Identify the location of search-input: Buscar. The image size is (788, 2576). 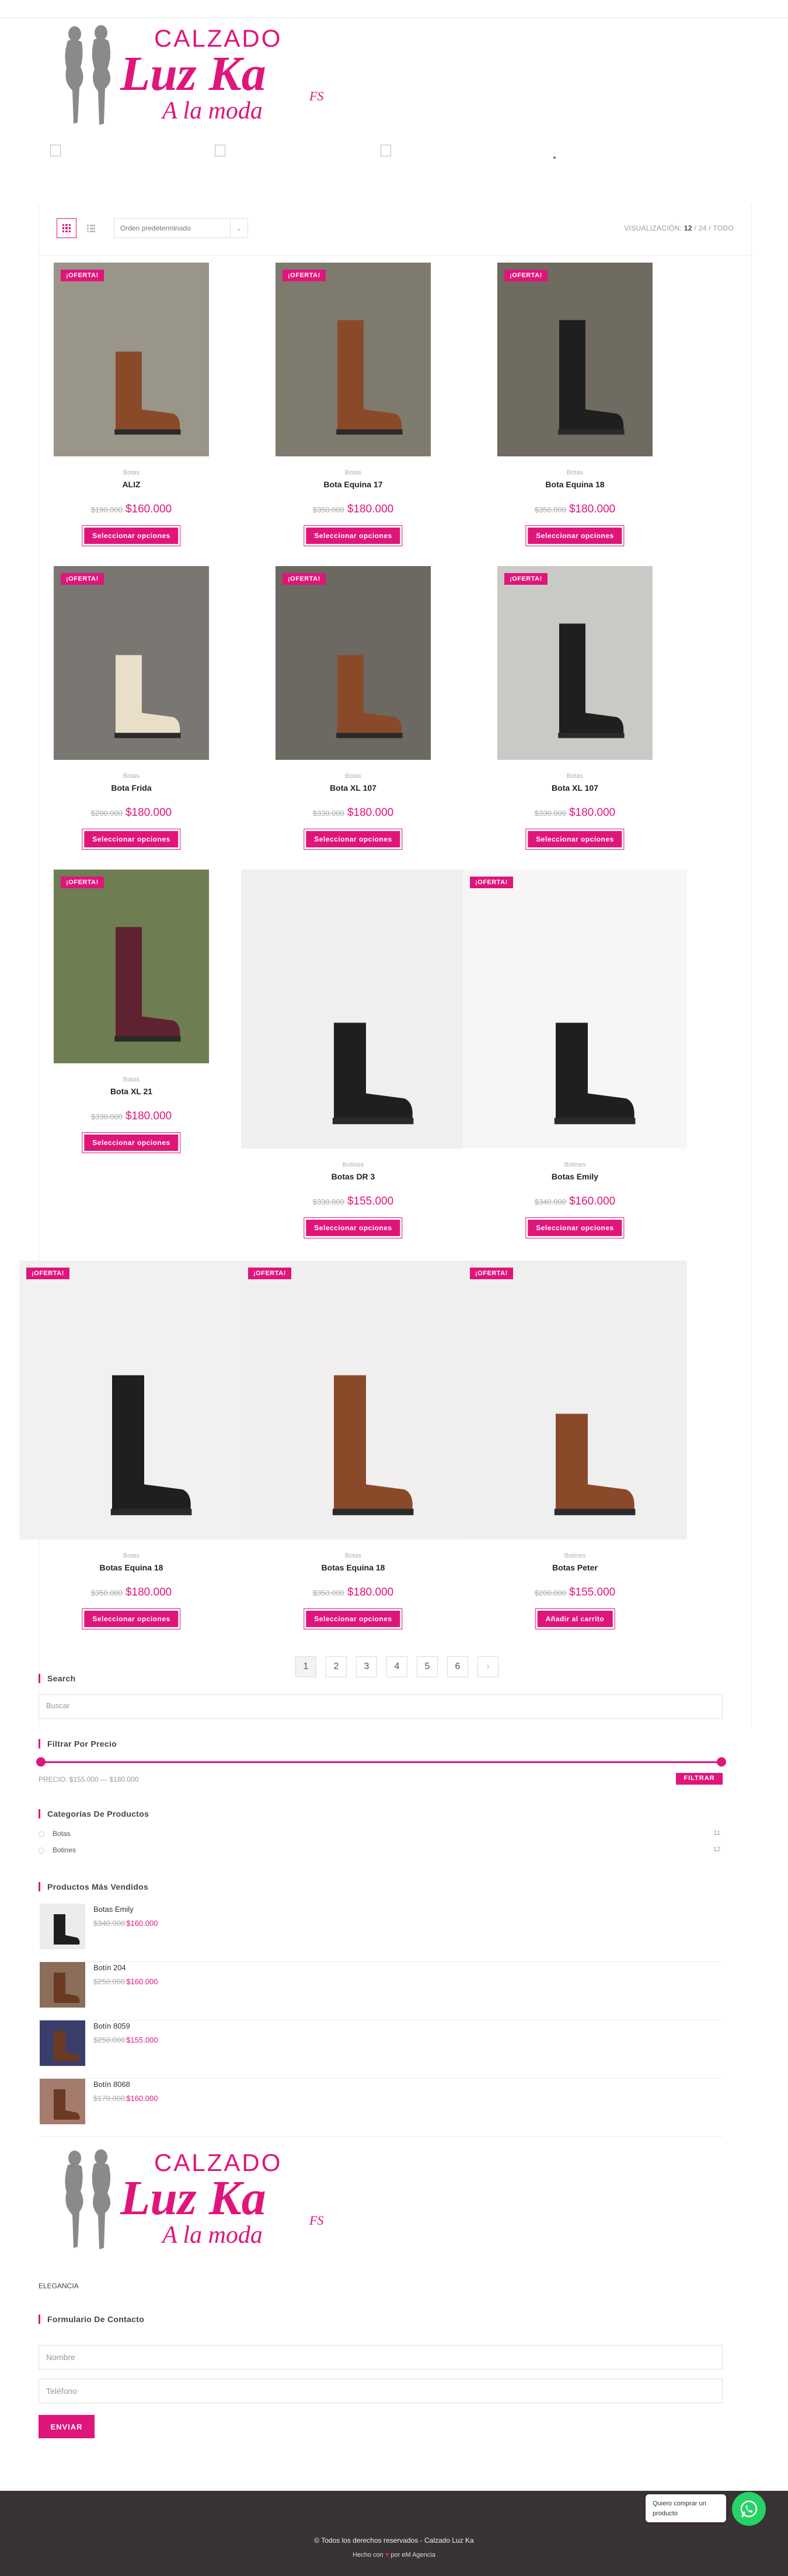
(381, 1706).